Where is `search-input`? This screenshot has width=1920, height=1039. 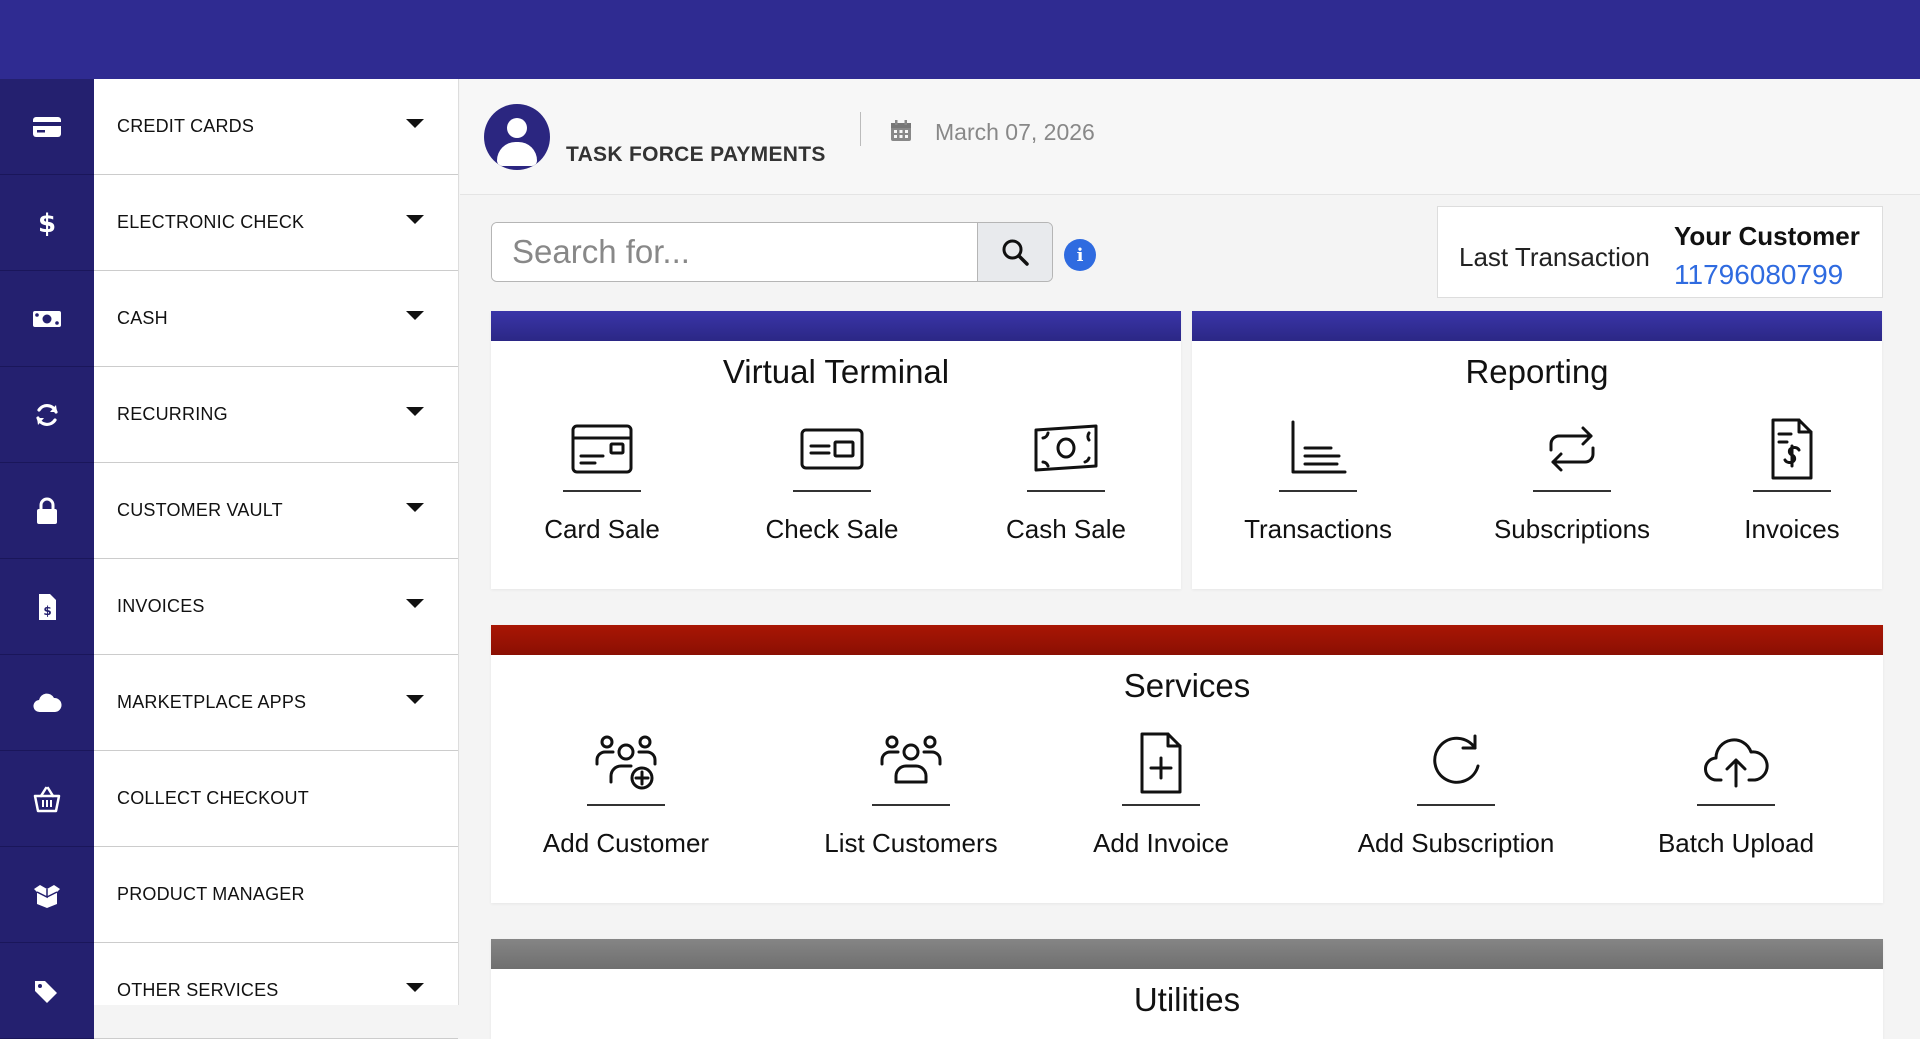
search-input is located at coordinates (734, 252).